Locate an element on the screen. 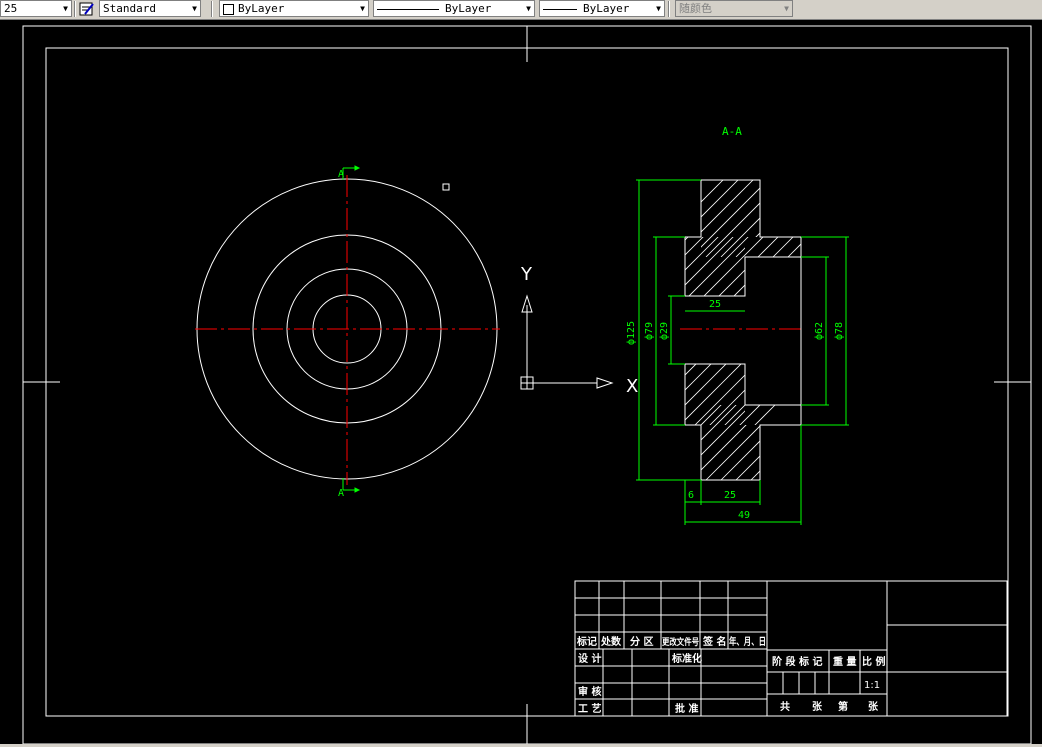 The image size is (1042, 747). tb-sheji: 设 计 is located at coordinates (589, 658).